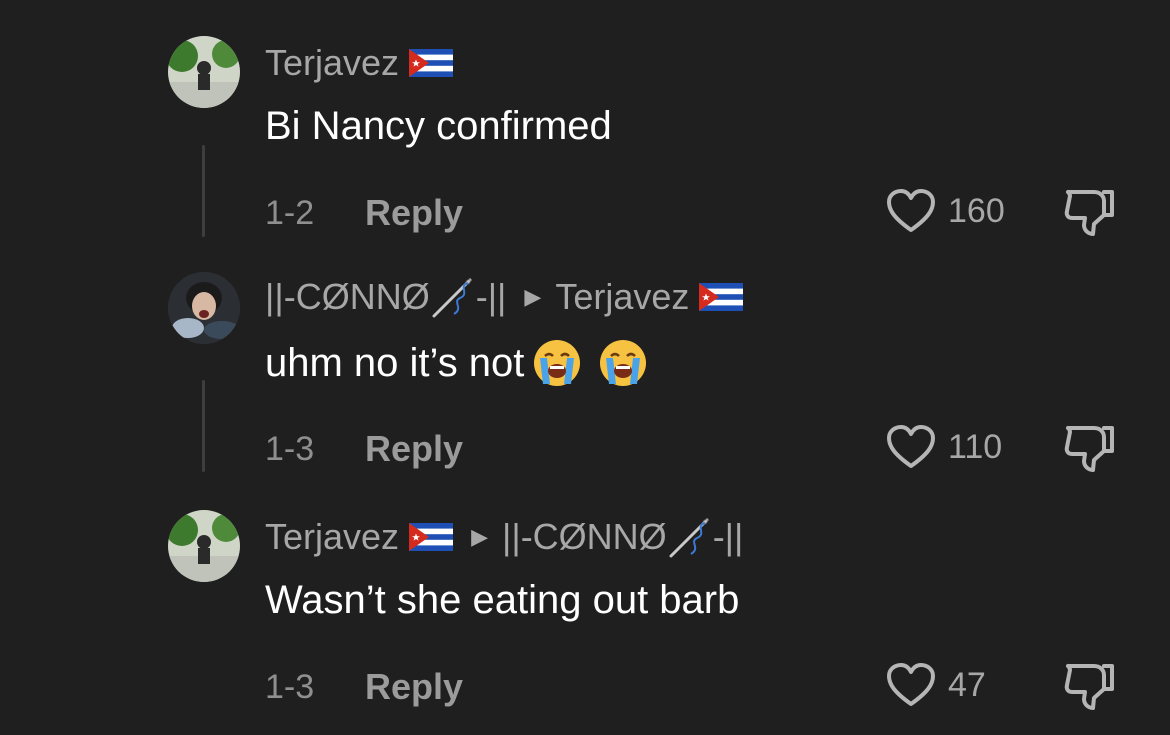  I want to click on like-button: 110, so click(944, 447).